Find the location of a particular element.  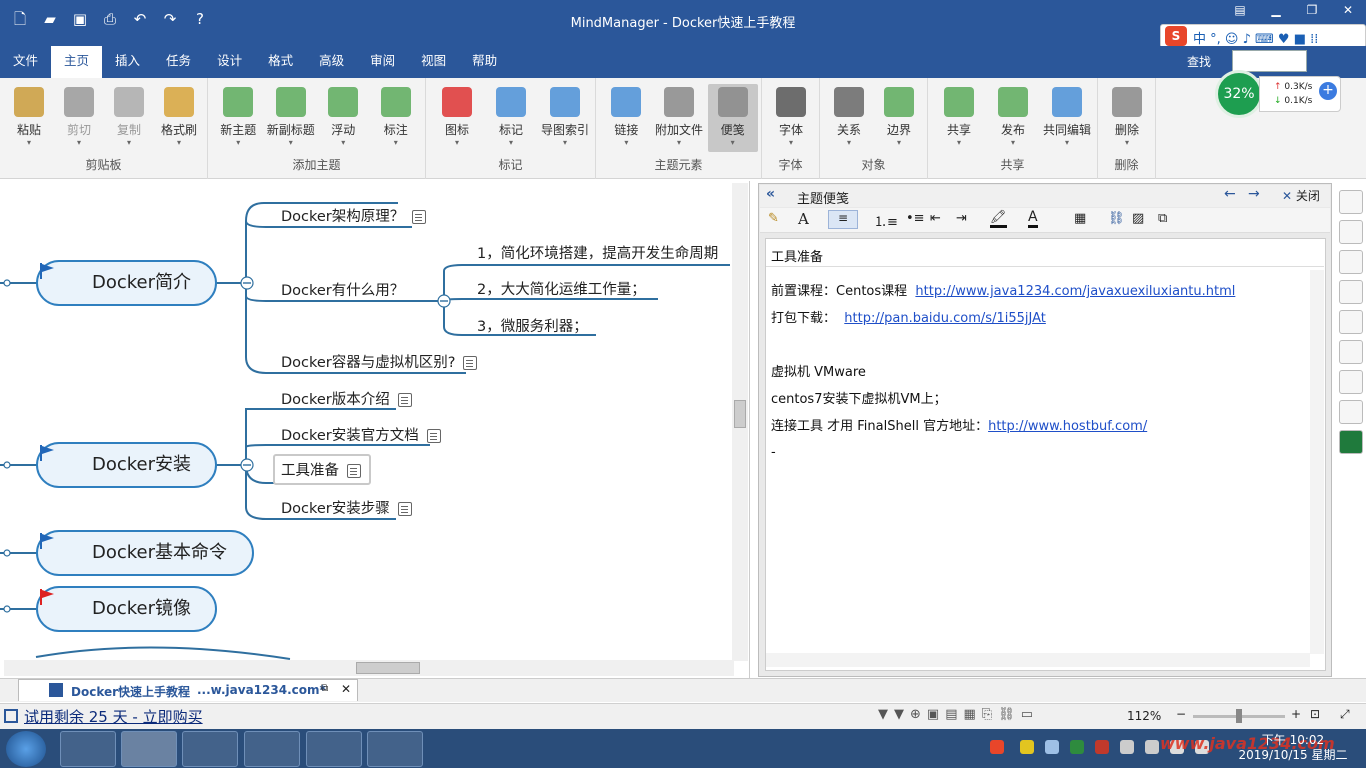

font-a-icon: A is located at coordinates (803, 219).